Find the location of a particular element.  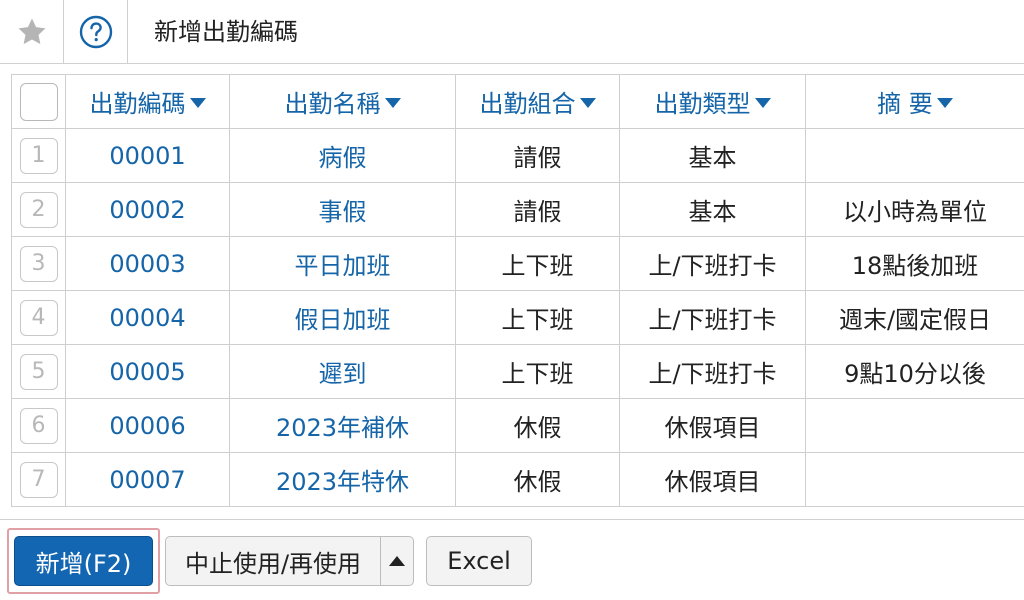

column-header-code: 出勤編碼 is located at coordinates (147, 101).